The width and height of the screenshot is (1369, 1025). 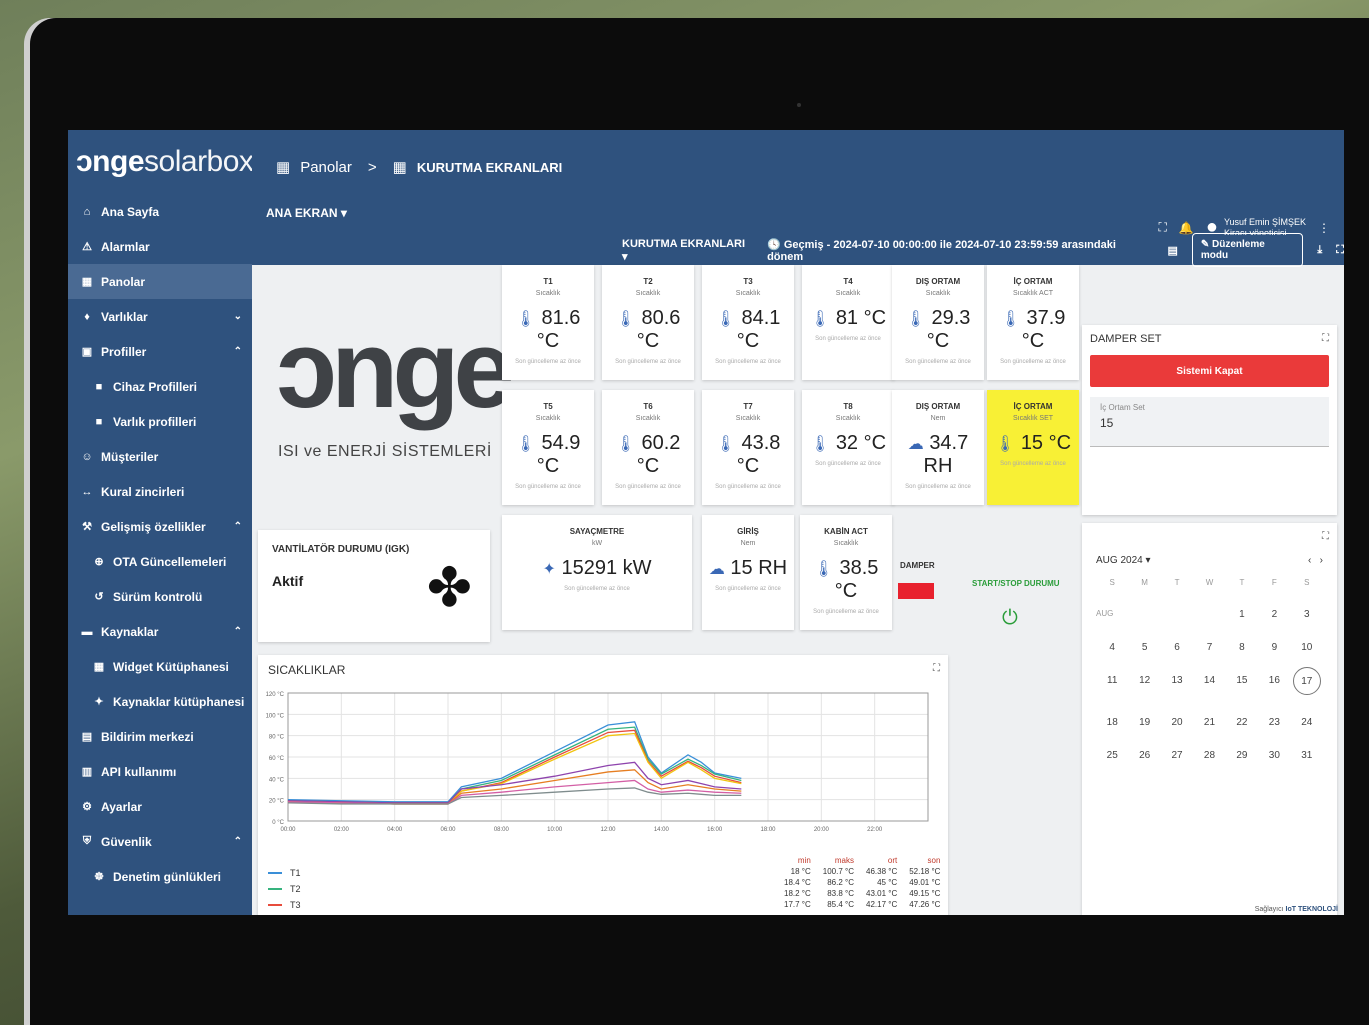 What do you see at coordinates (87, 491) in the screenshot?
I see `rule-chain-icon: ↔` at bounding box center [87, 491].